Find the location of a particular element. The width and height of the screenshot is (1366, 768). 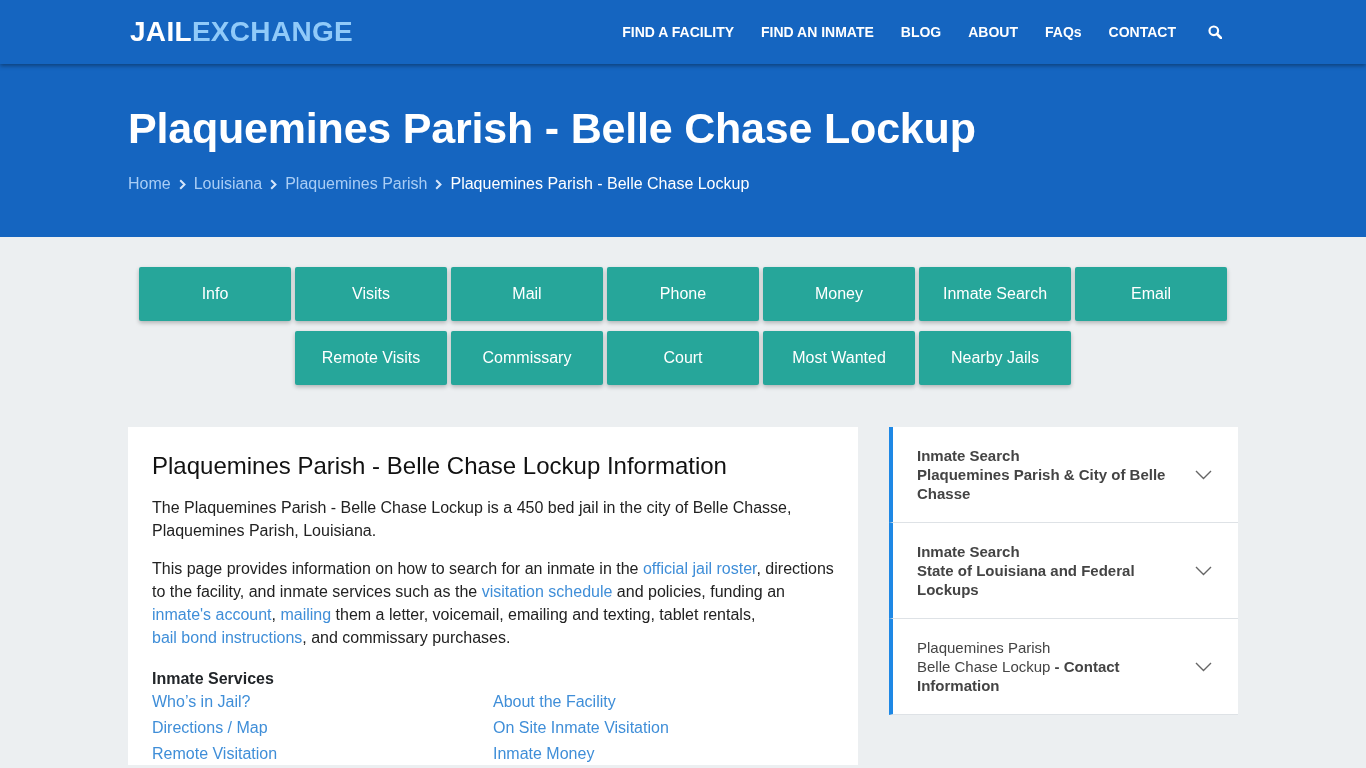

breadcrumb-current: Plaquemines Parish - Belle Chase Lockup is located at coordinates (600, 184).